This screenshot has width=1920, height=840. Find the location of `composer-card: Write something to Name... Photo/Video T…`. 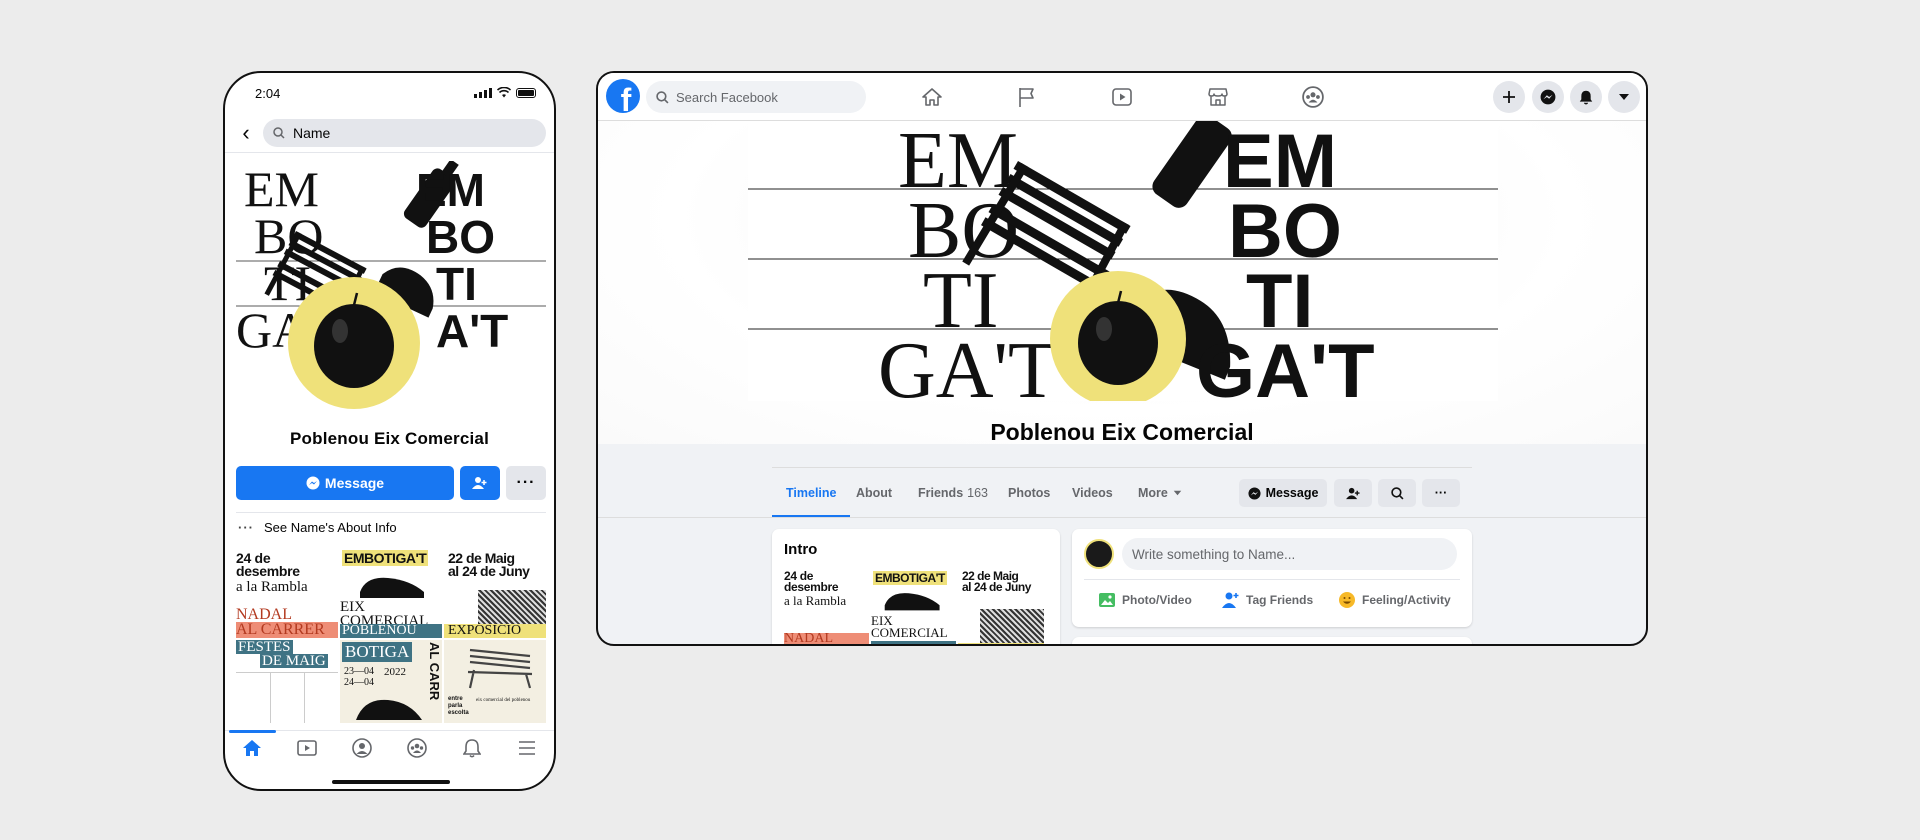

composer-card: Write something to Name... Photo/Video T… is located at coordinates (1272, 578).